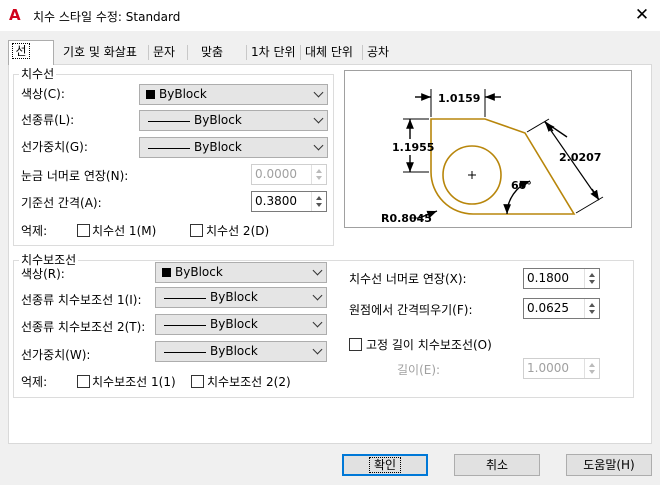 The image size is (660, 485). Describe the element at coordinates (54, 147) in the screenshot. I see `dim-lineweight-label: 선가중치(G):` at that location.